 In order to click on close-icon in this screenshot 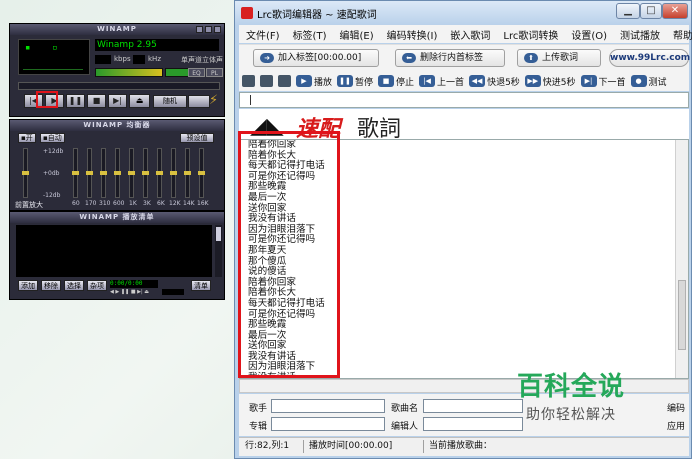, I will do `click(217, 29)`.